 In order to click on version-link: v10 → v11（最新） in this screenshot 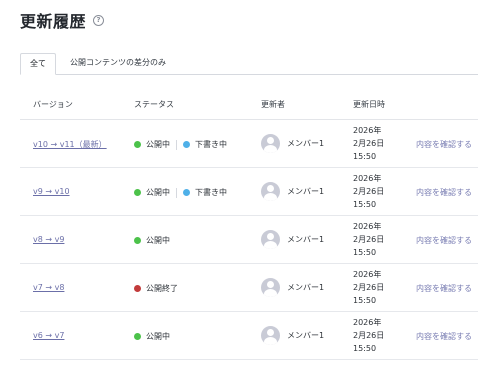, I will do `click(70, 144)`.